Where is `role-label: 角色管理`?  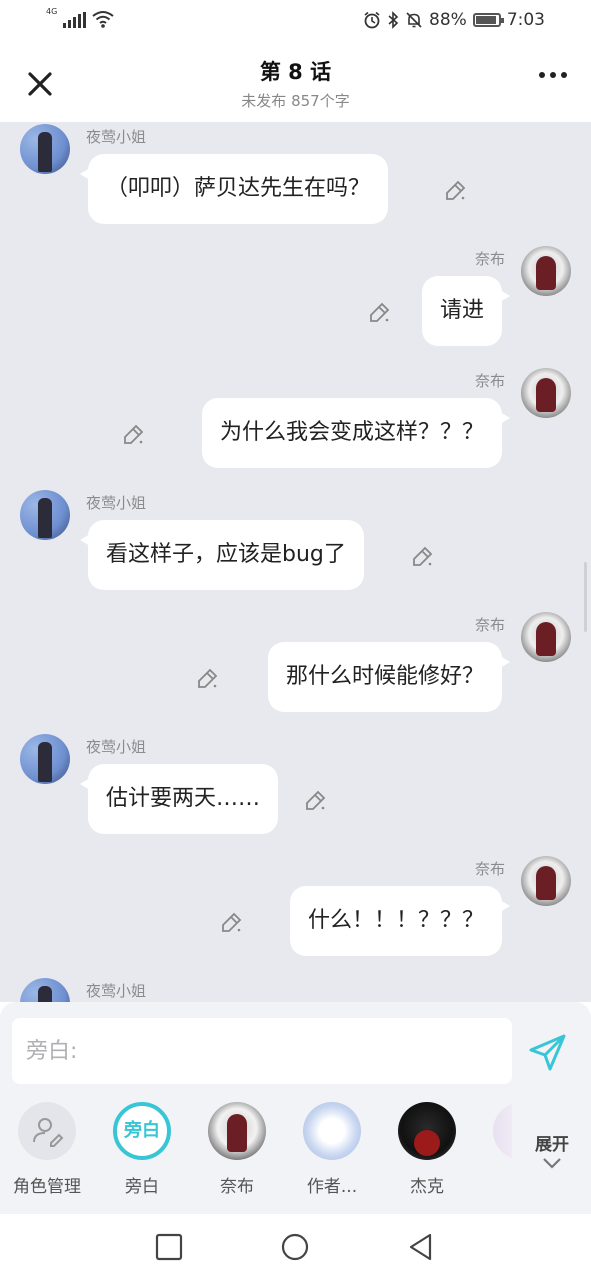 role-label: 角色管理 is located at coordinates (47, 1187).